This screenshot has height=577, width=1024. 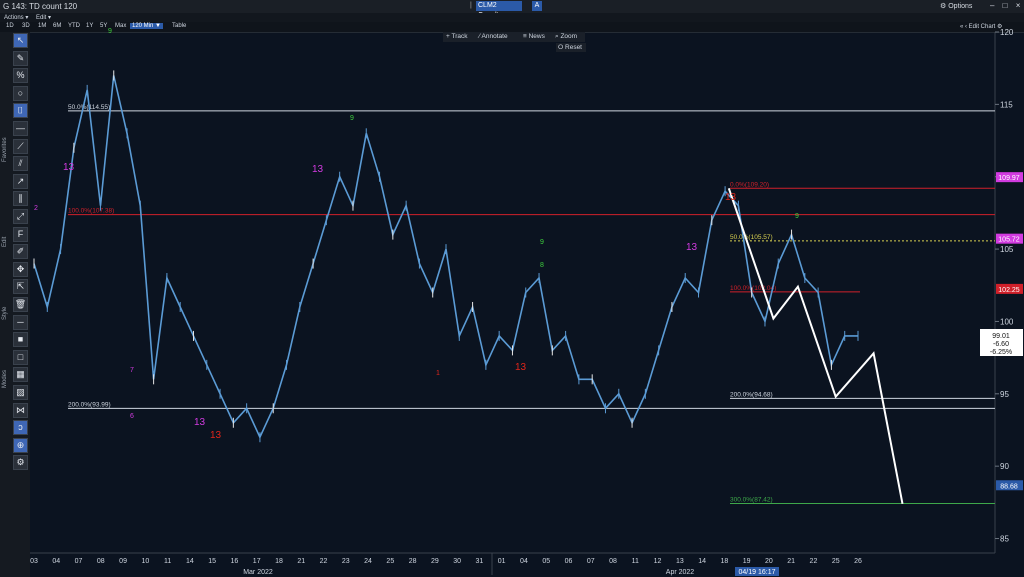 What do you see at coordinates (145, 561) in the screenshot?
I see `x-tick-label: 10` at bounding box center [145, 561].